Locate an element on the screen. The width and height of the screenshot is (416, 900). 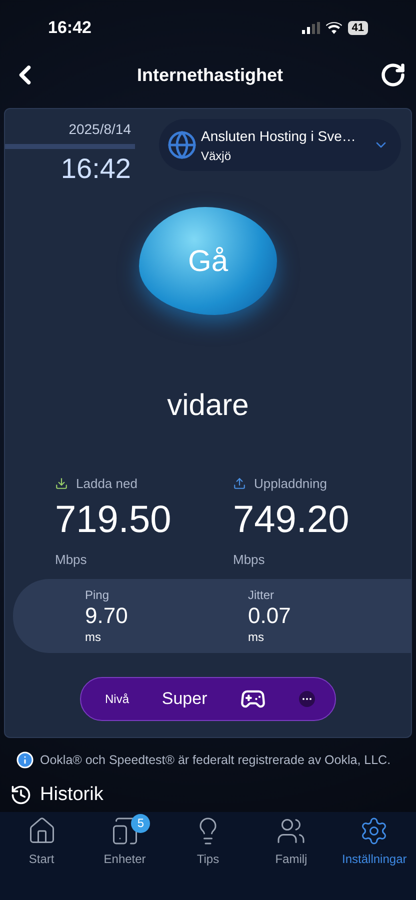
result-label: Ladda ned is located at coordinates (107, 484).